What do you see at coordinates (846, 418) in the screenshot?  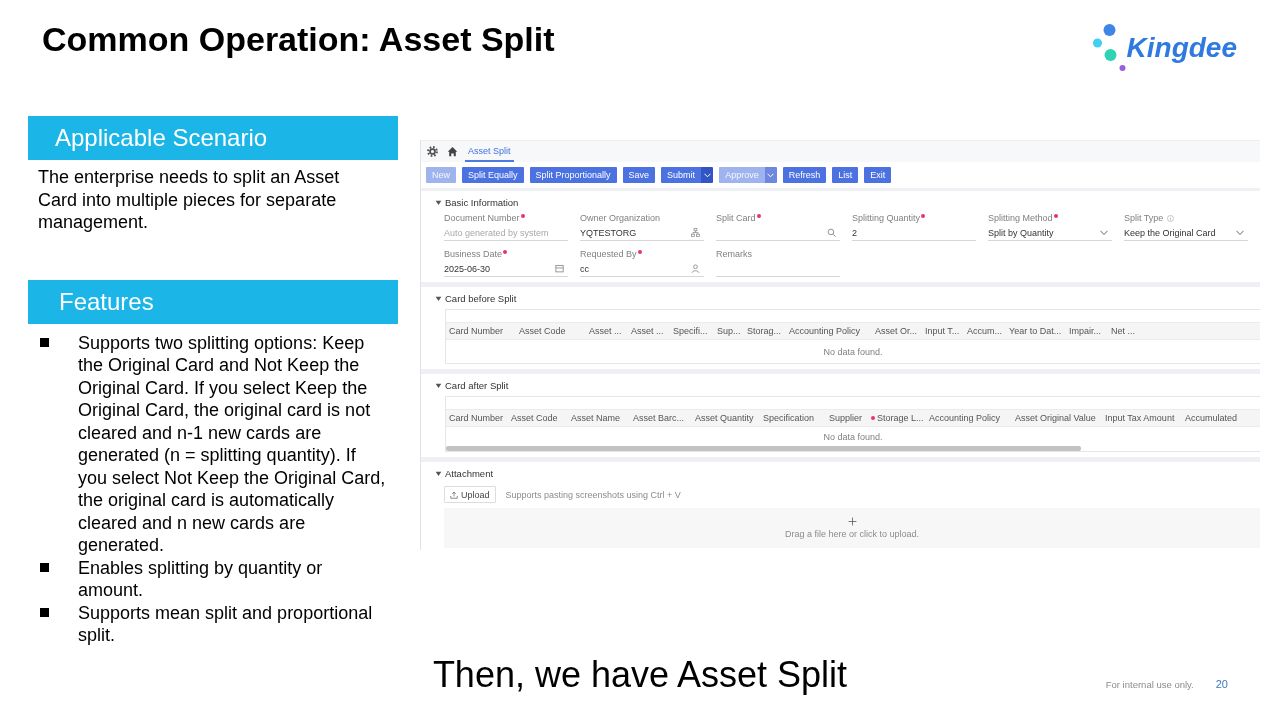 I see `column-header: Supplier` at bounding box center [846, 418].